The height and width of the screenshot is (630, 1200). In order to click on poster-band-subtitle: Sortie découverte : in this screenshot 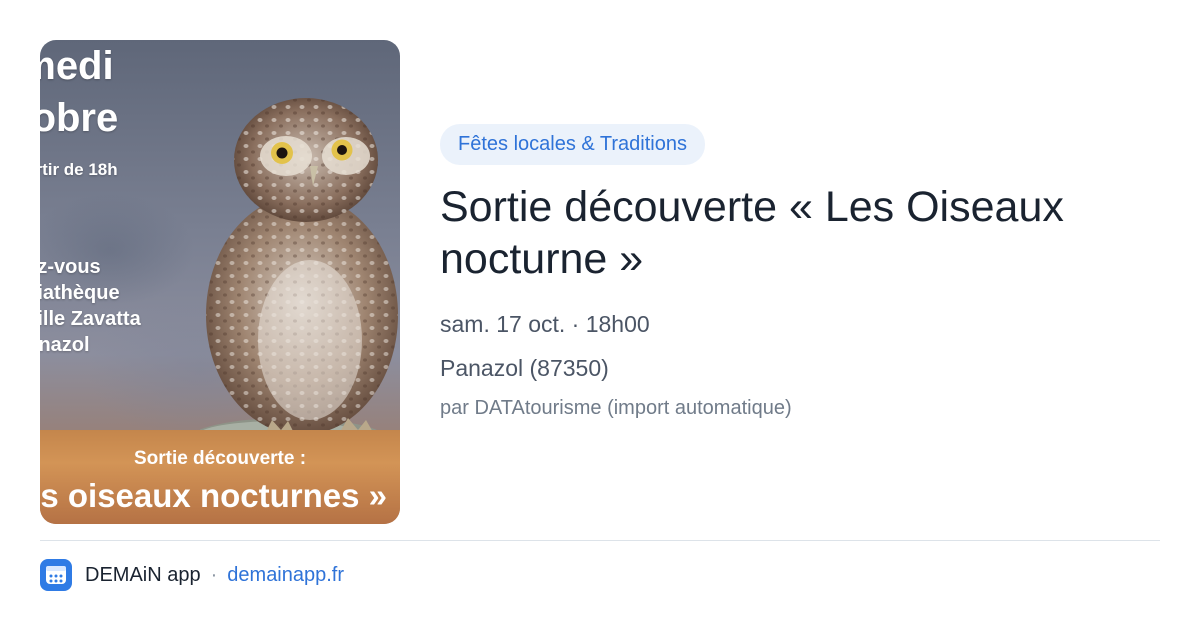, I will do `click(220, 458)`.